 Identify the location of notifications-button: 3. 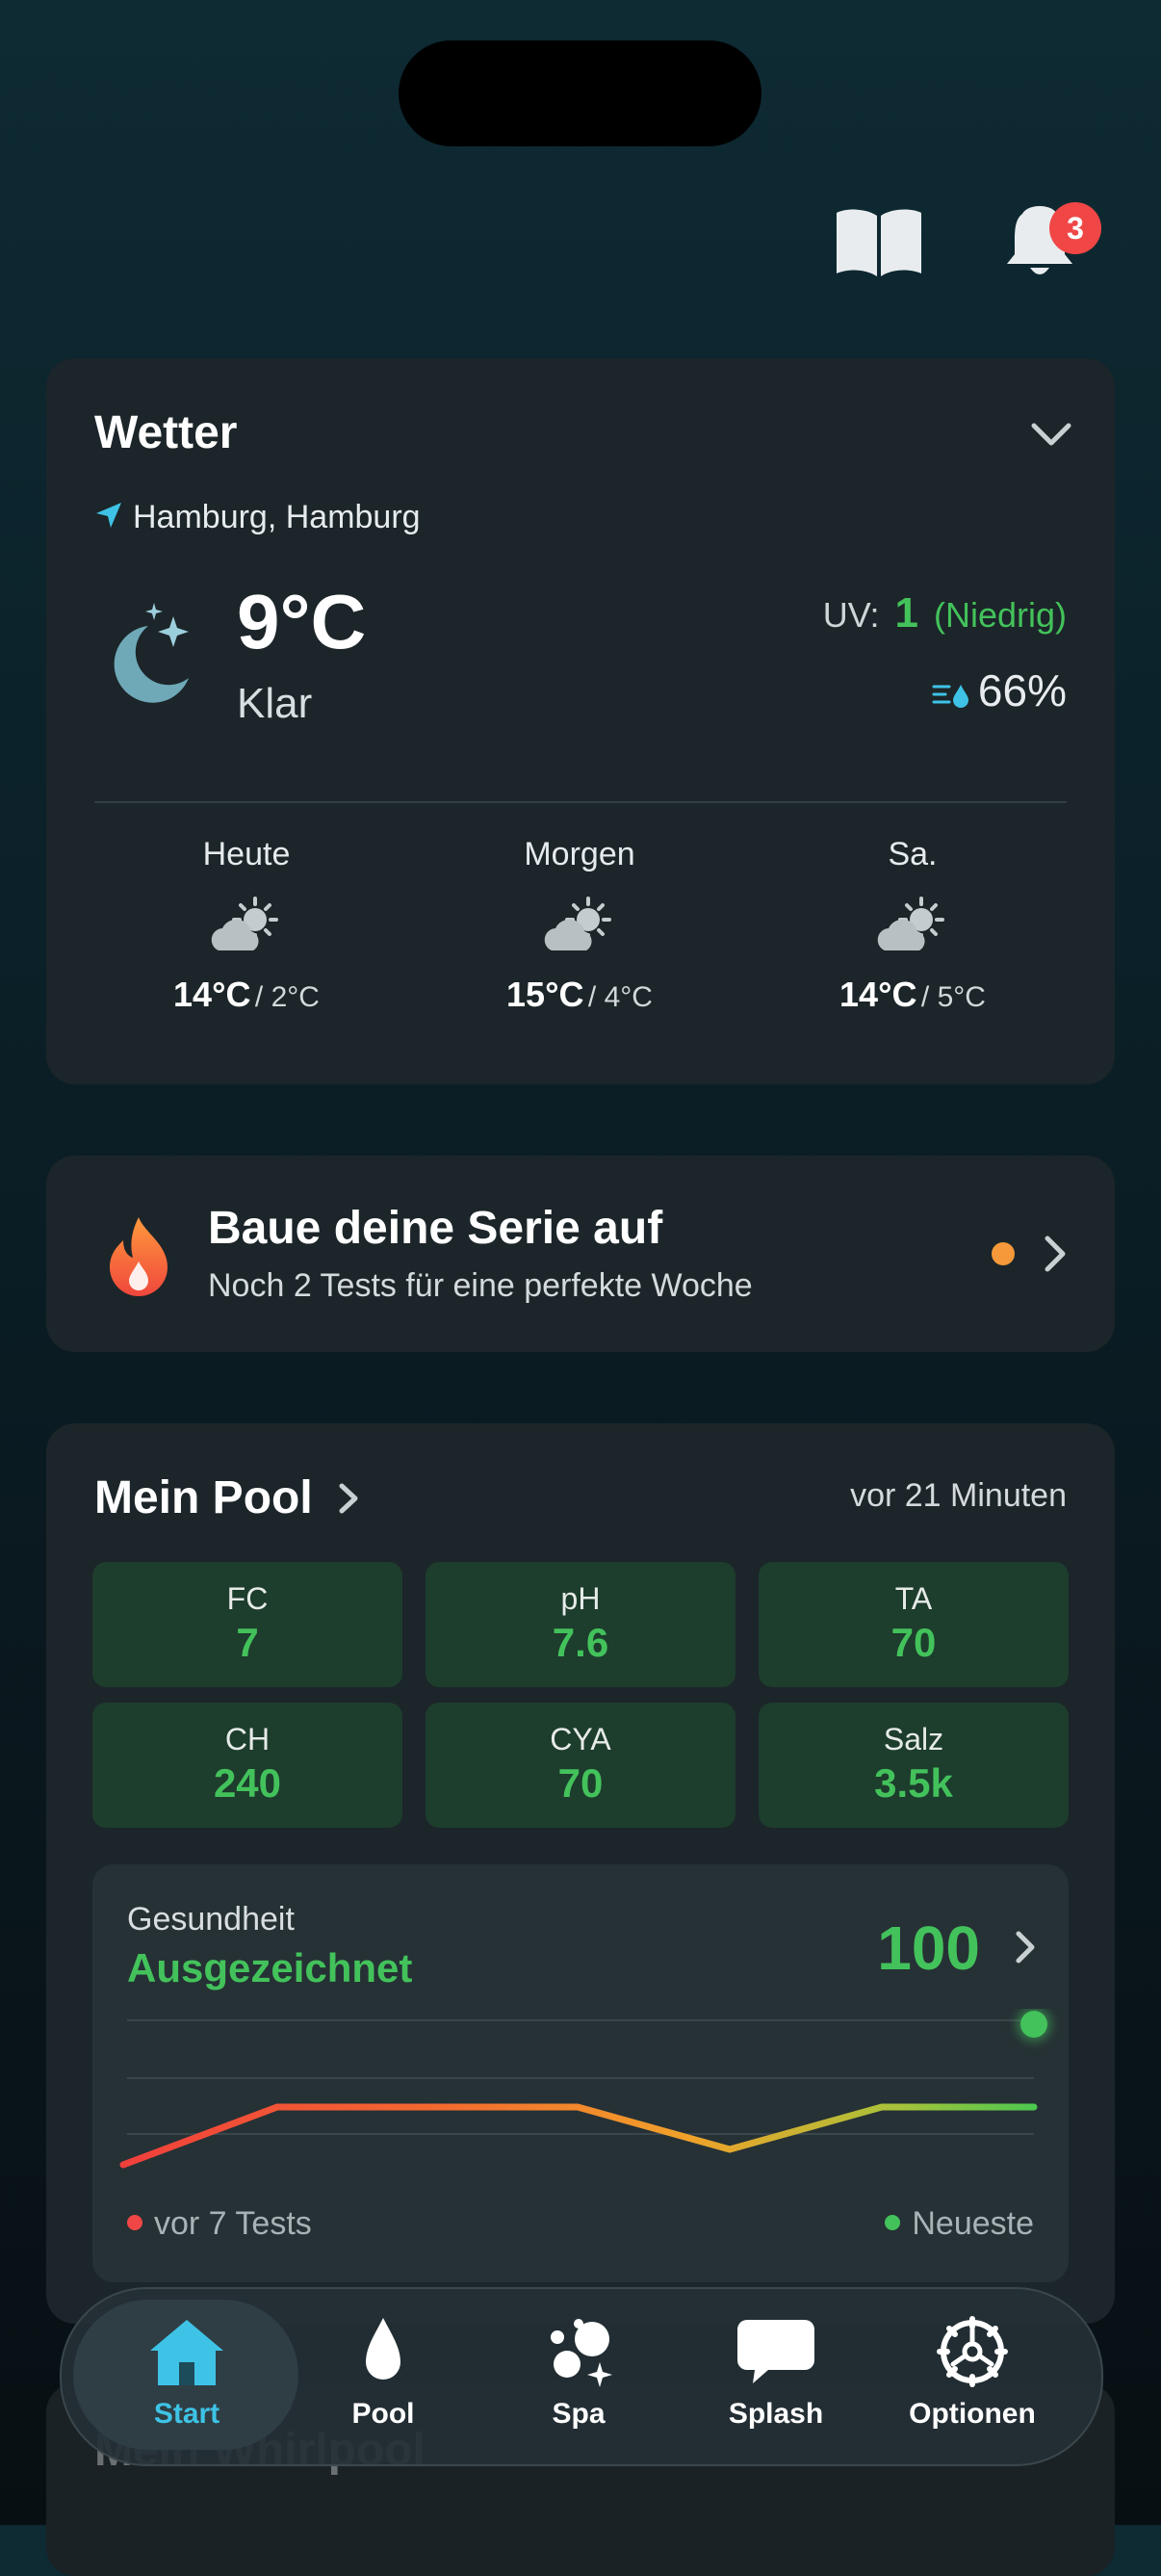
(1054, 243).